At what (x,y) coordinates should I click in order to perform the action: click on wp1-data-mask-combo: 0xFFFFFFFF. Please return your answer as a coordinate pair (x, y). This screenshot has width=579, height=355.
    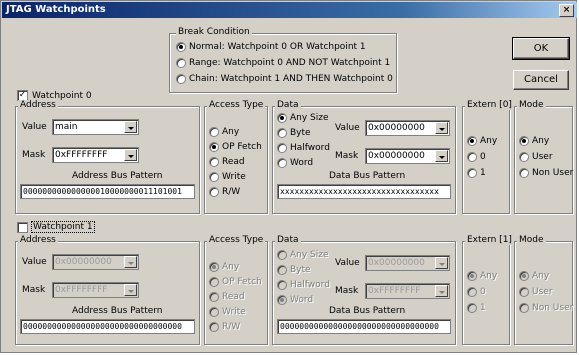
    Looking at the image, I should click on (407, 291).